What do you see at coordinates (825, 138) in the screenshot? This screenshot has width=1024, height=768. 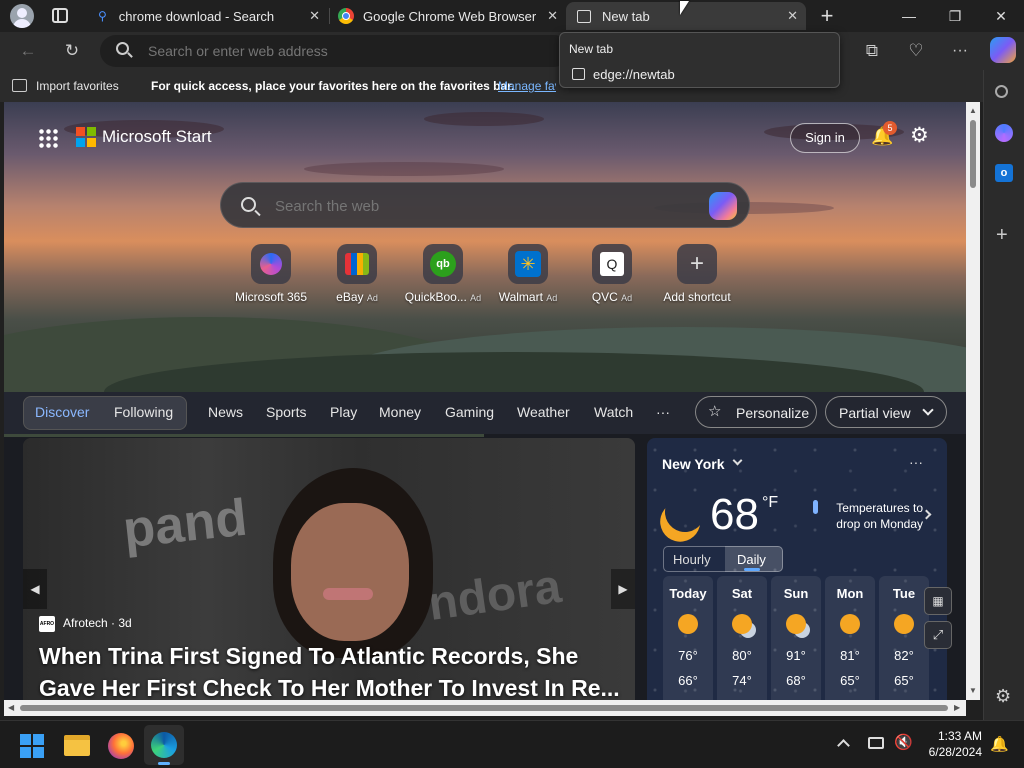 I see `sign-in-button: Sign in` at bounding box center [825, 138].